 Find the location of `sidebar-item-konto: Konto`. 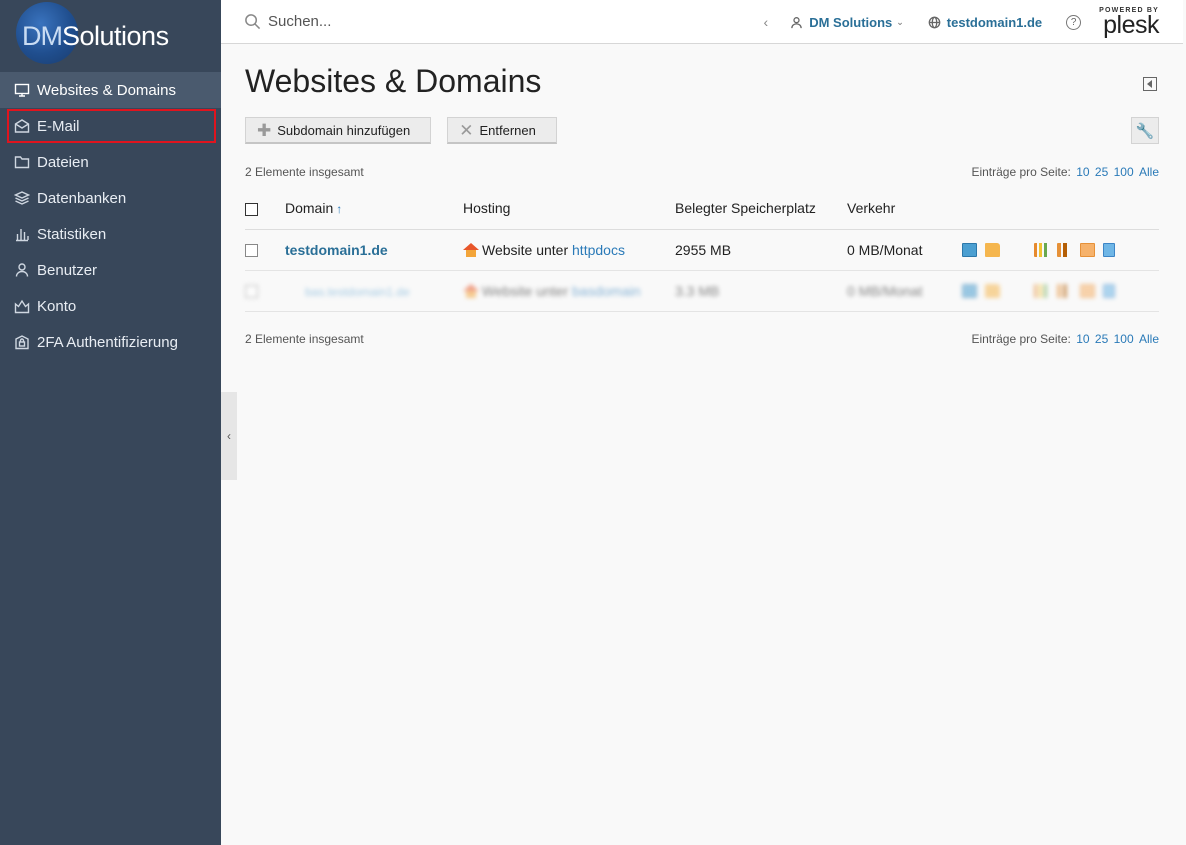

sidebar-item-konto: Konto is located at coordinates (110, 306).